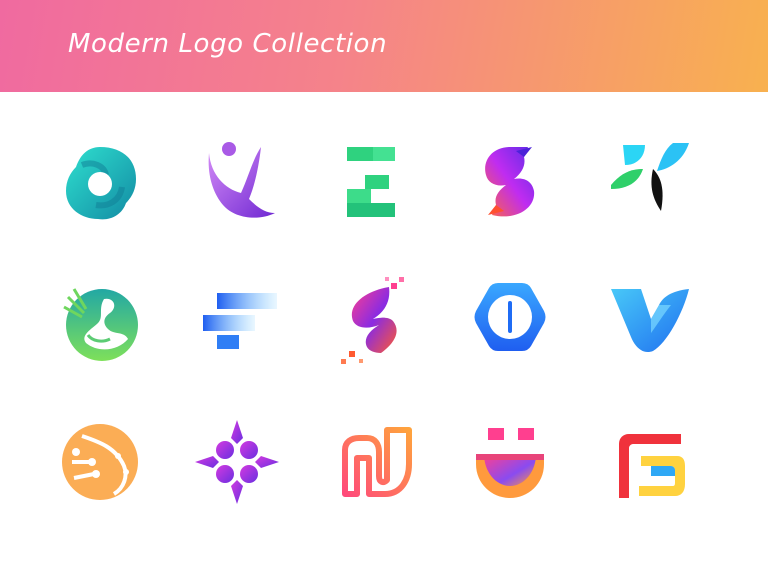  I want to click on logo-tile-blue-f, so click(237, 321).